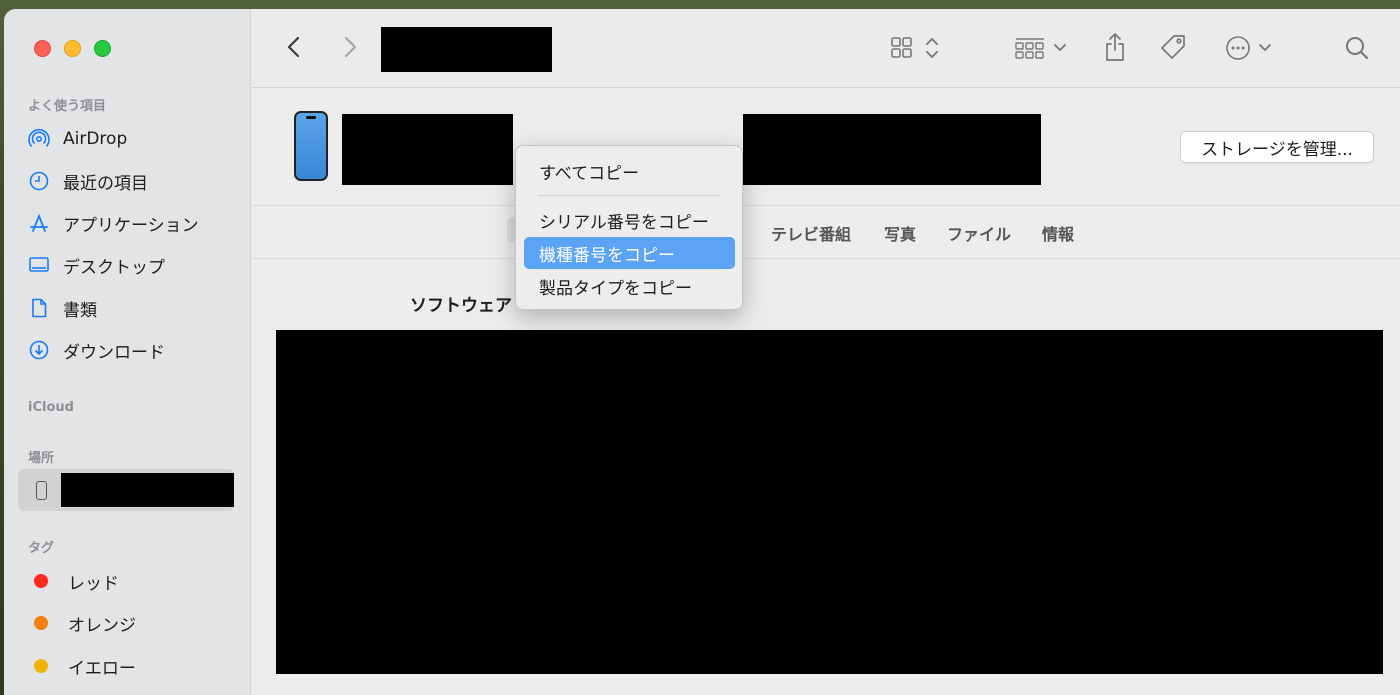 Image resolution: width=1400 pixels, height=695 pixels. I want to click on grid-icon, so click(901, 47).